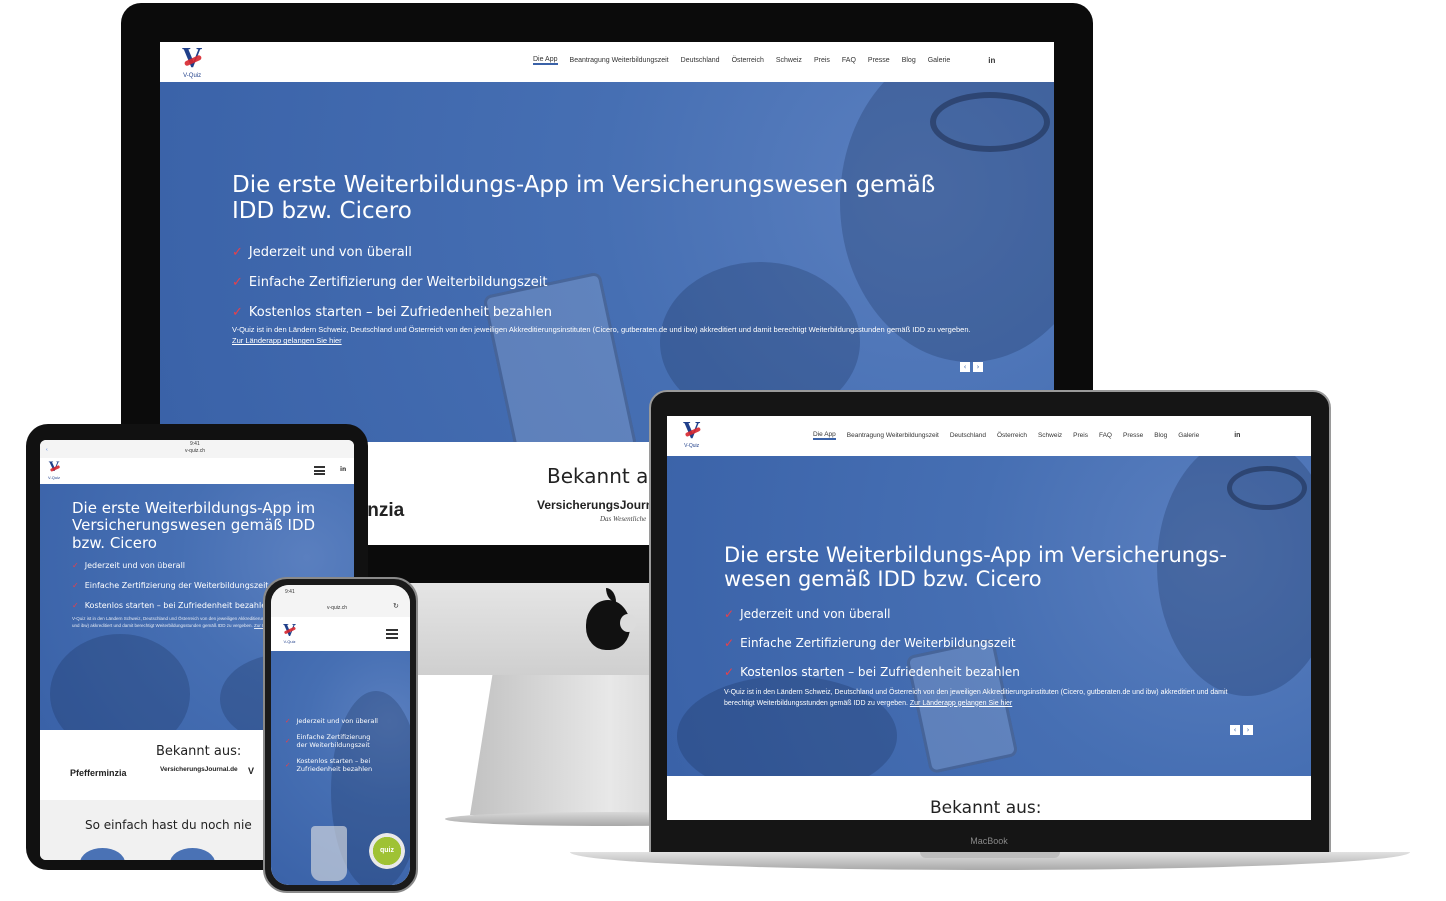  Describe the element at coordinates (971, 367) in the screenshot. I see `slider-controls: ‹ ›` at that location.